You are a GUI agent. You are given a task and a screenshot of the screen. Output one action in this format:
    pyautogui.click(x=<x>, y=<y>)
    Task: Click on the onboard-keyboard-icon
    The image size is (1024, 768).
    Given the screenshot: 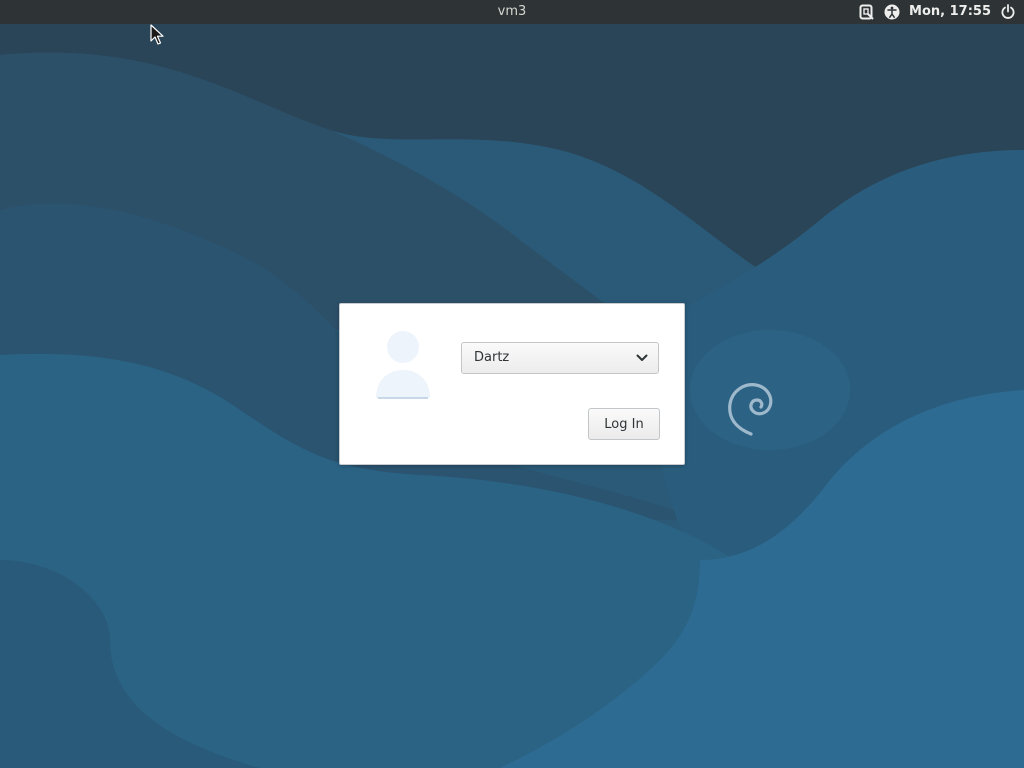 What is the action you would take?
    pyautogui.click(x=867, y=12)
    